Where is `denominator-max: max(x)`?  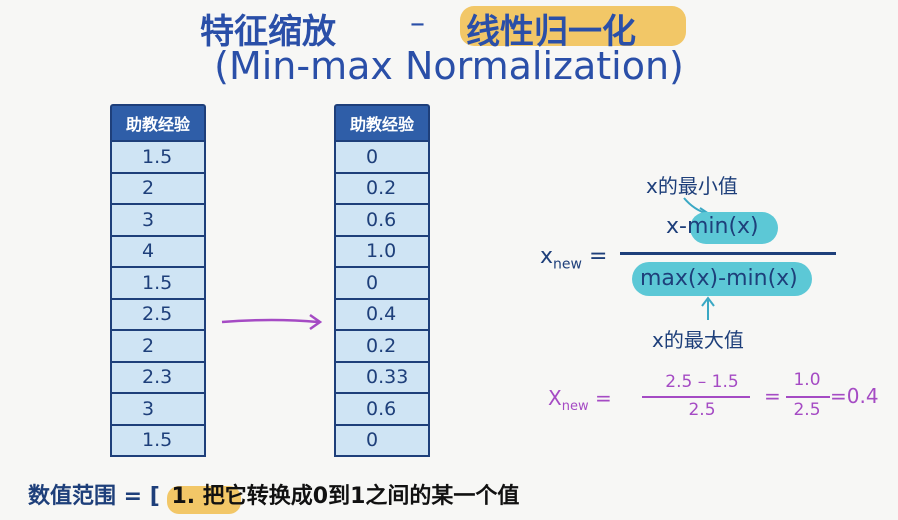
denominator-max: max(x) is located at coordinates (679, 278).